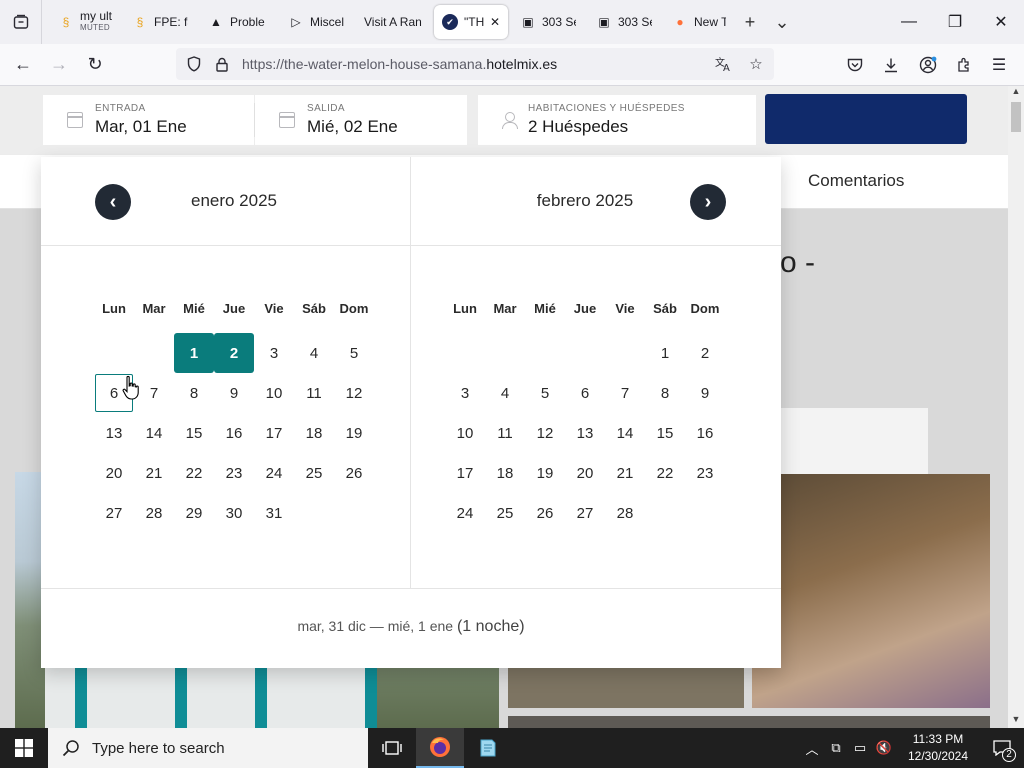 The image size is (1024, 768). Describe the element at coordinates (585, 393) in the screenshot. I see `feb-day-6: 6` at that location.